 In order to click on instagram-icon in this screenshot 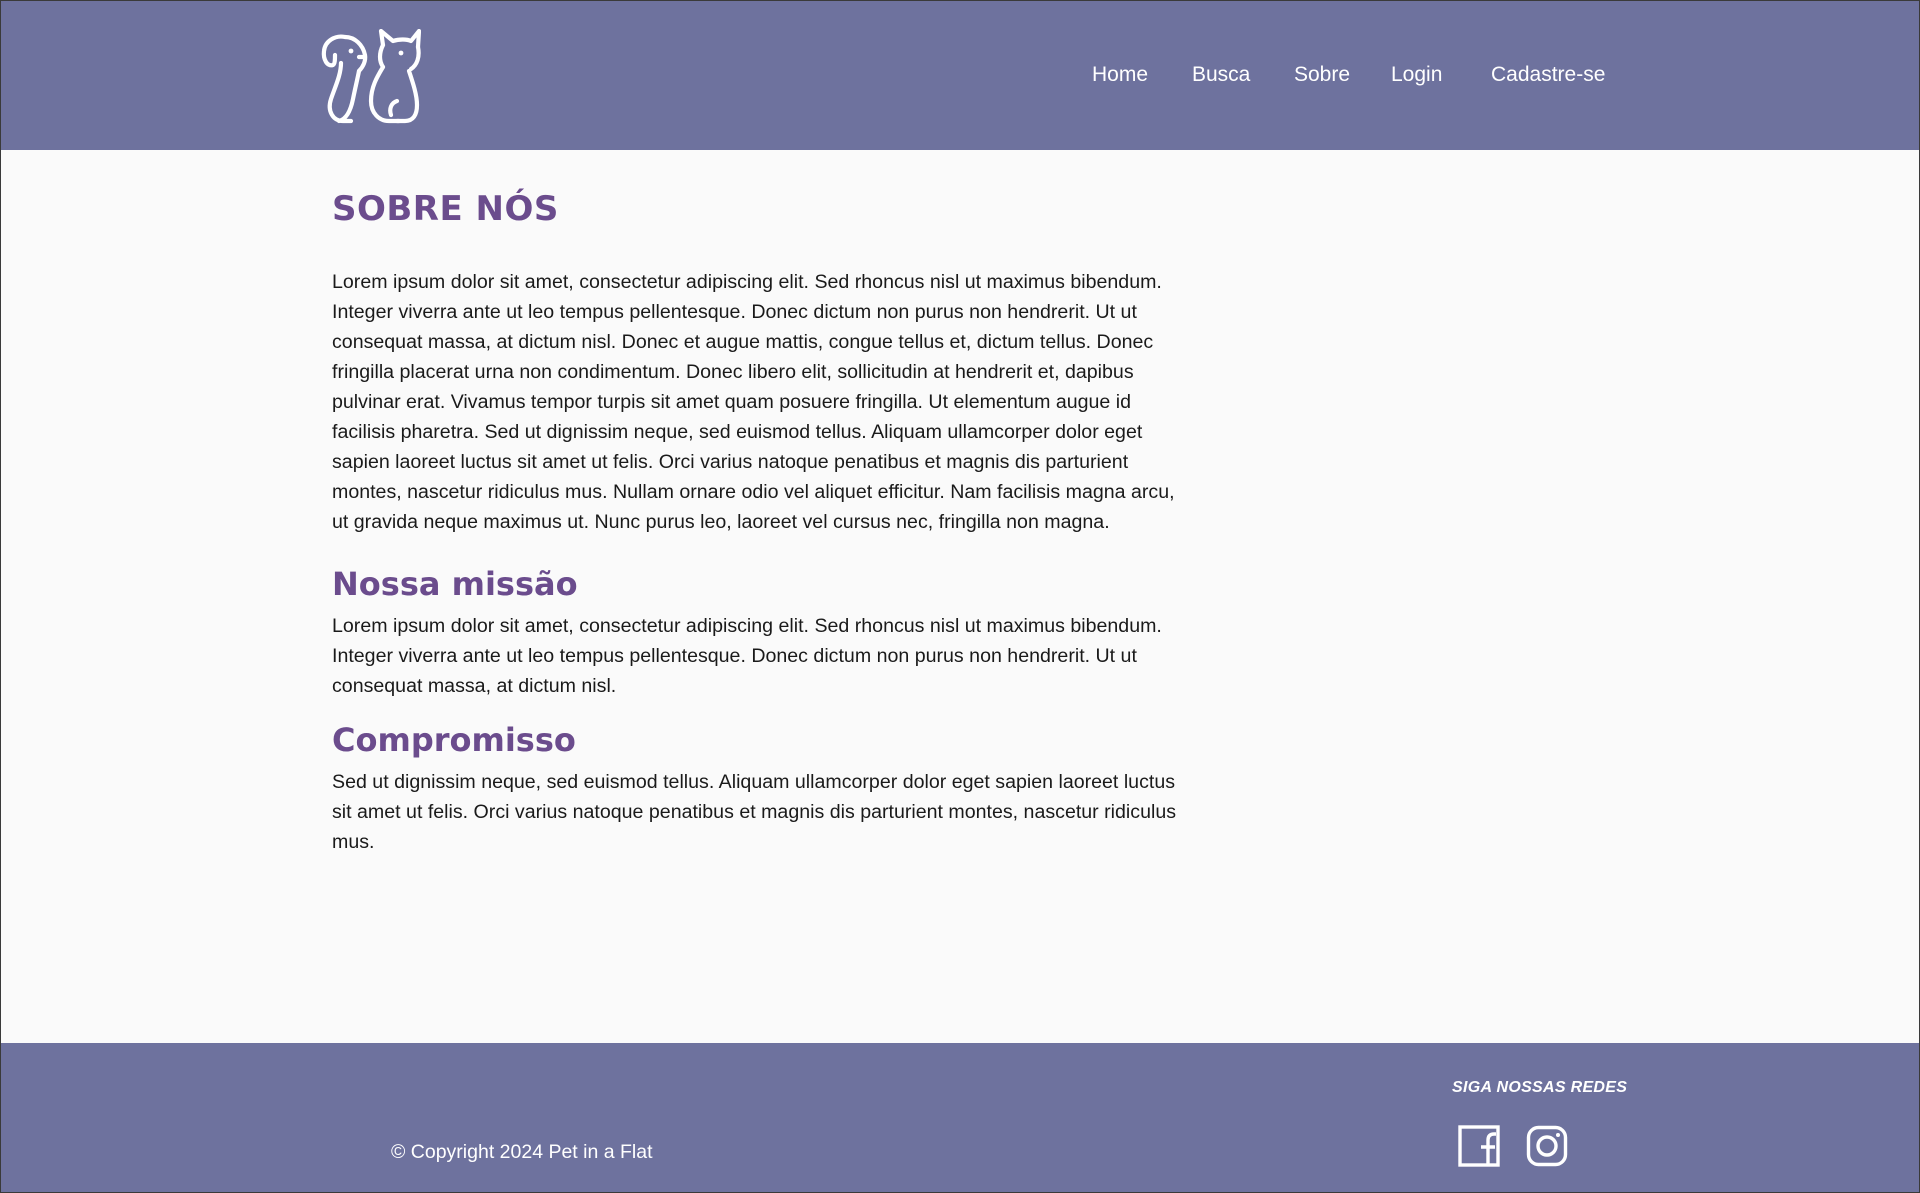, I will do `click(1547, 1146)`.